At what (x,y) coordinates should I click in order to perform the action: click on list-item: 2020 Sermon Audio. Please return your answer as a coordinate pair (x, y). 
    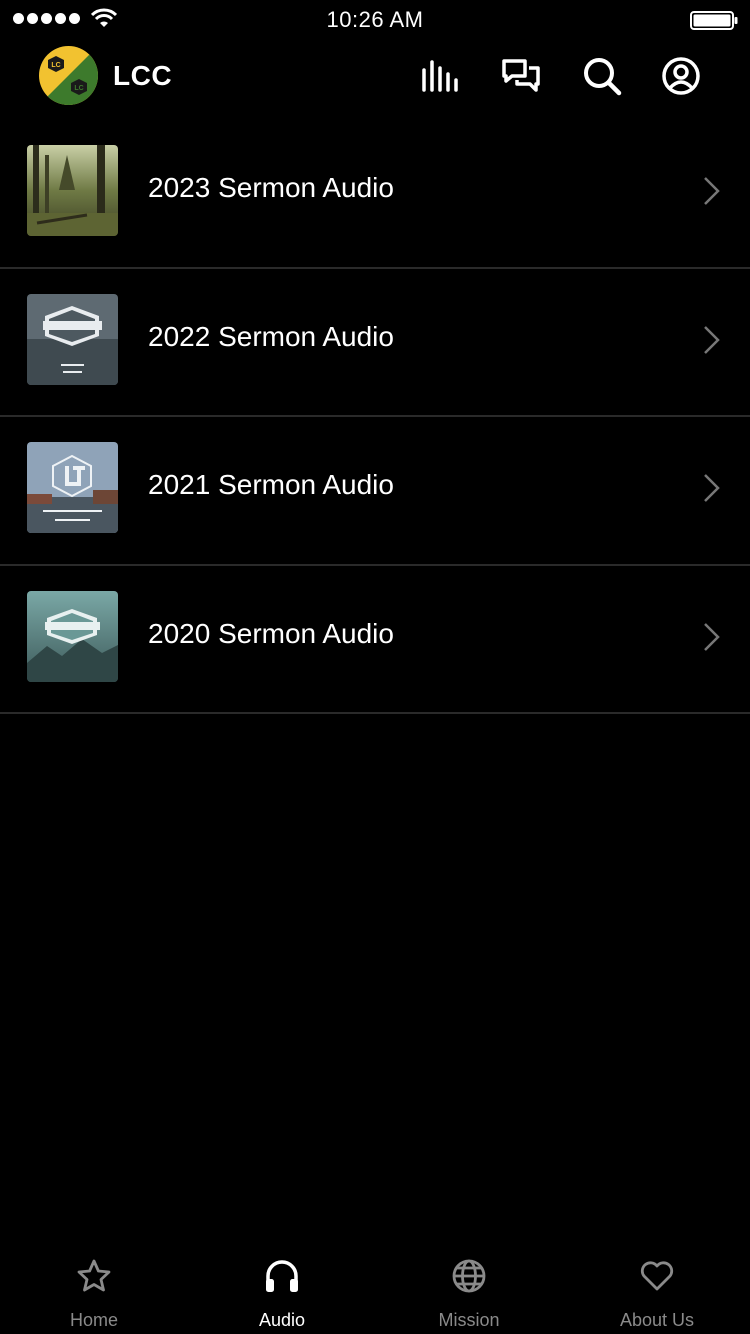
    Looking at the image, I should click on (375, 640).